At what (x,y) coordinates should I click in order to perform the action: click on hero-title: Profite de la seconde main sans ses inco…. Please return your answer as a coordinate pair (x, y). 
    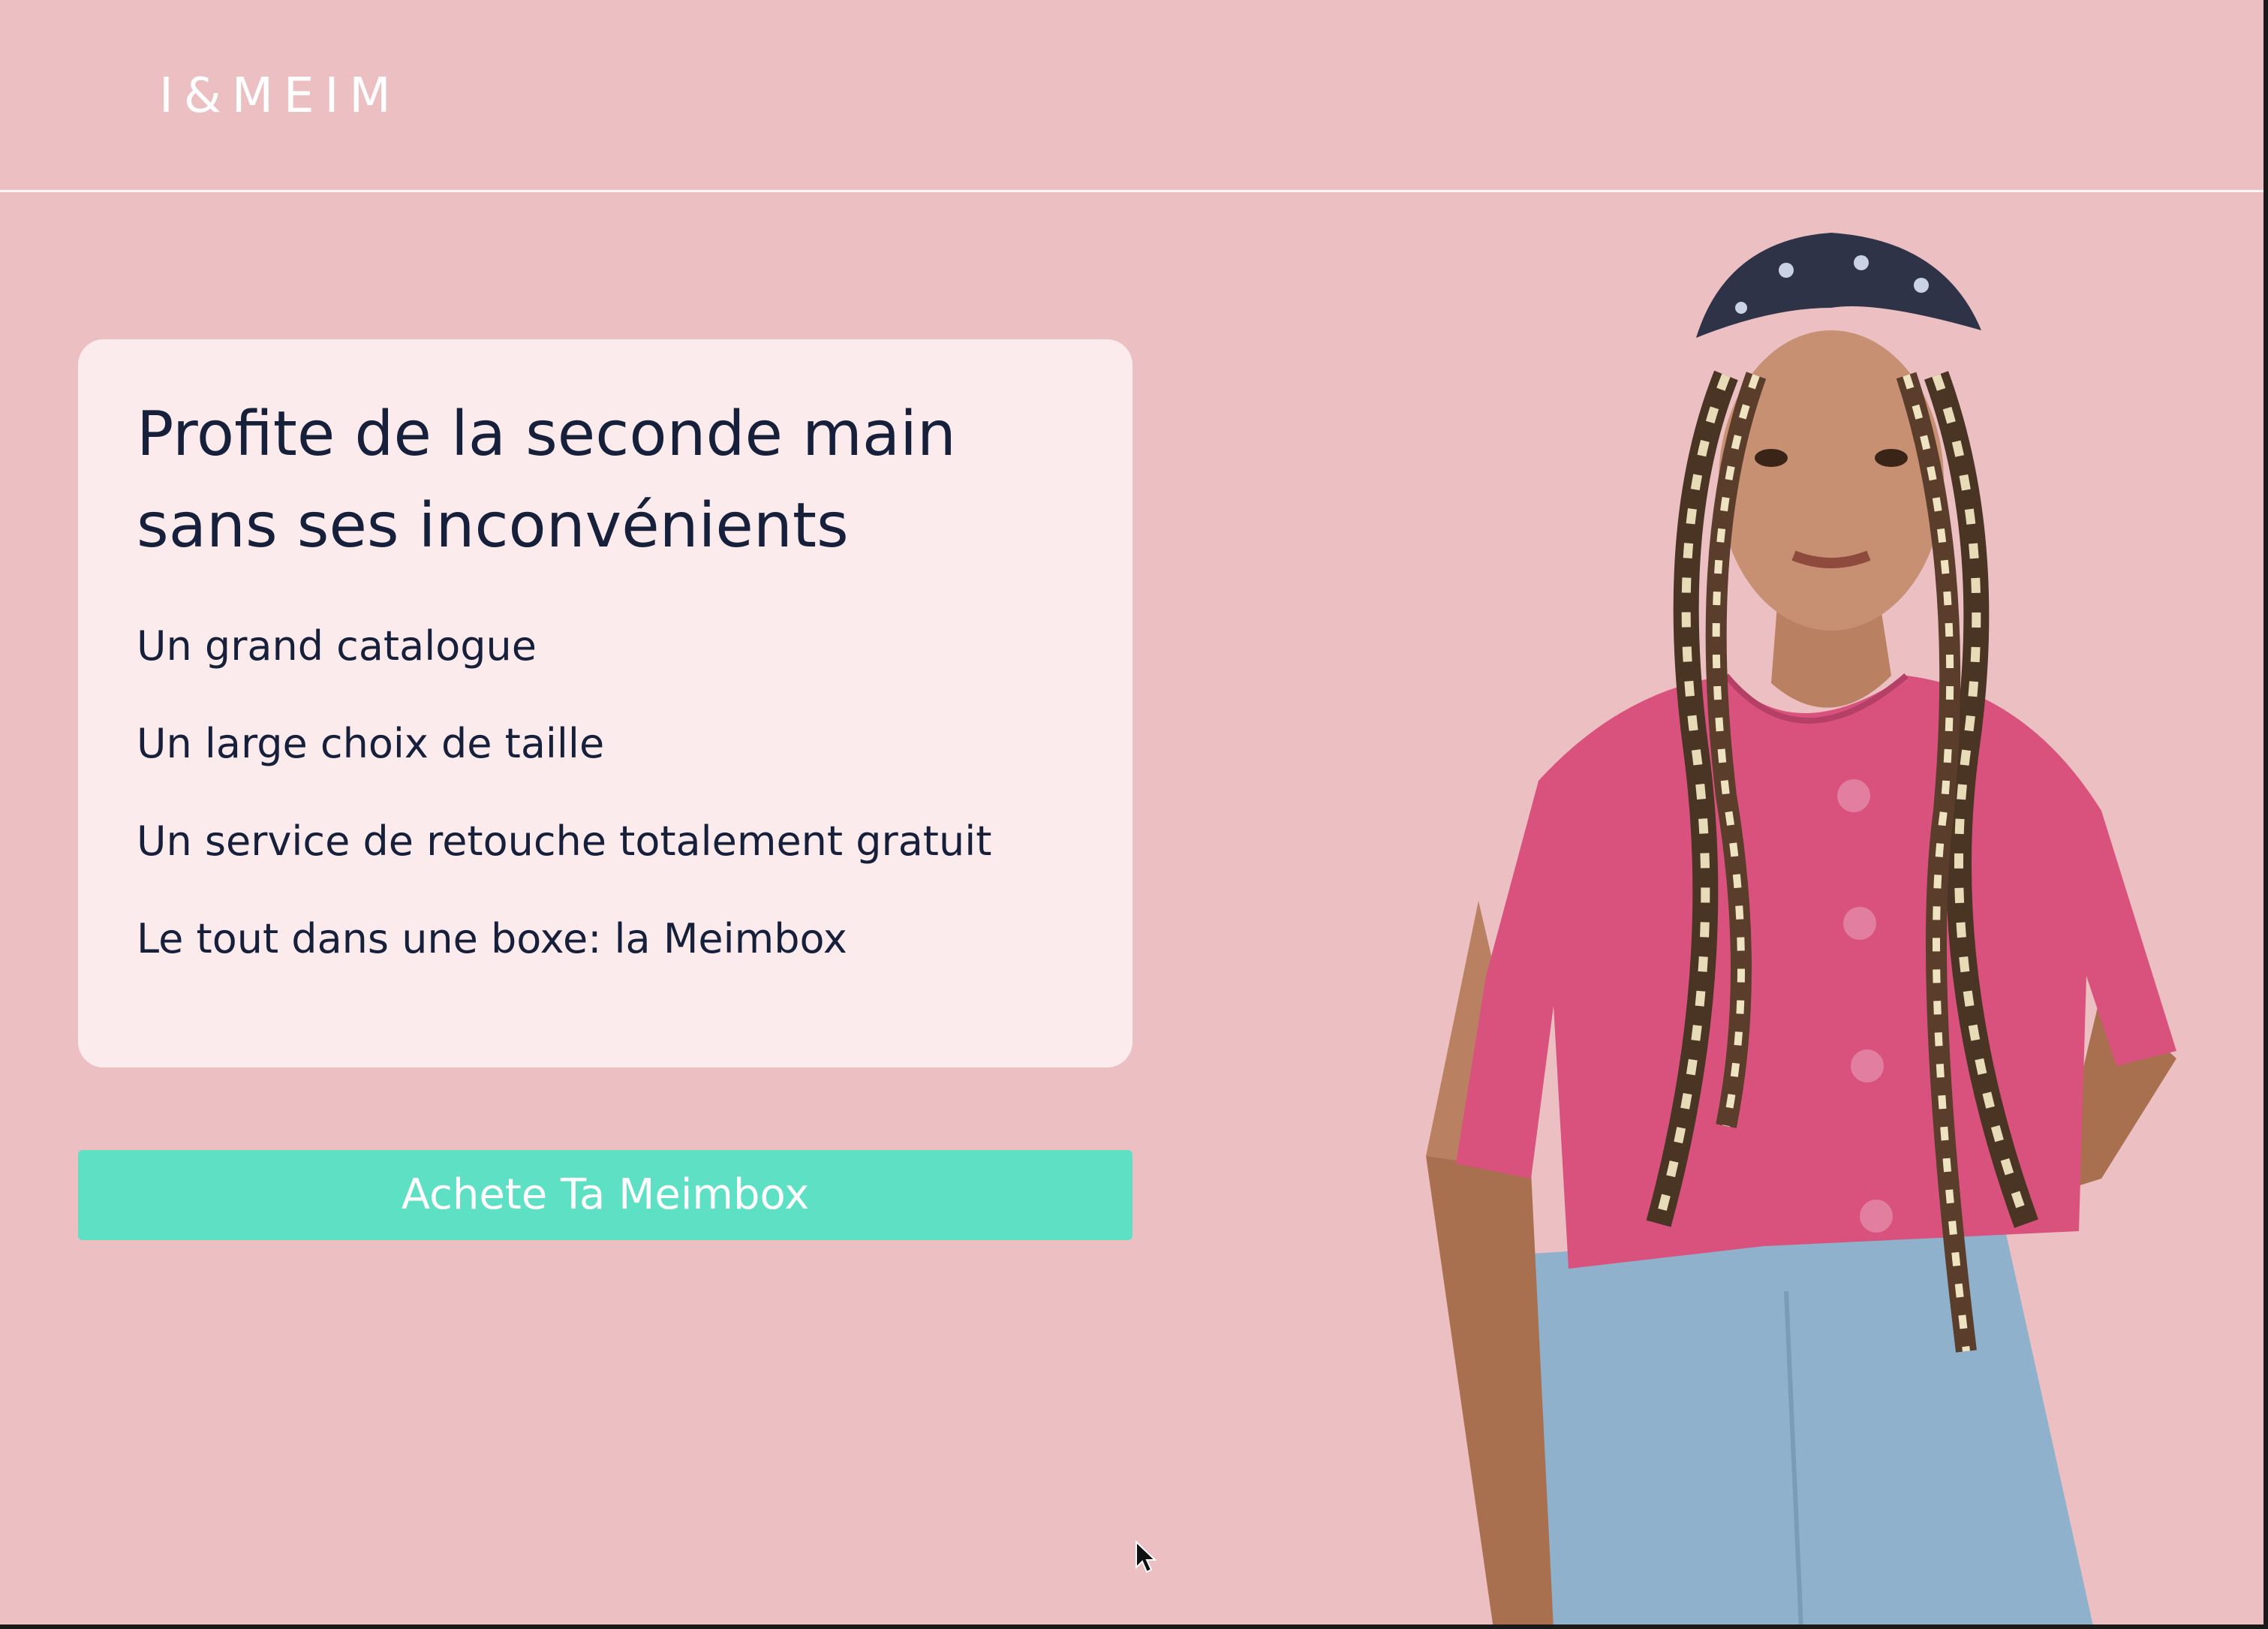
    Looking at the image, I should click on (546, 480).